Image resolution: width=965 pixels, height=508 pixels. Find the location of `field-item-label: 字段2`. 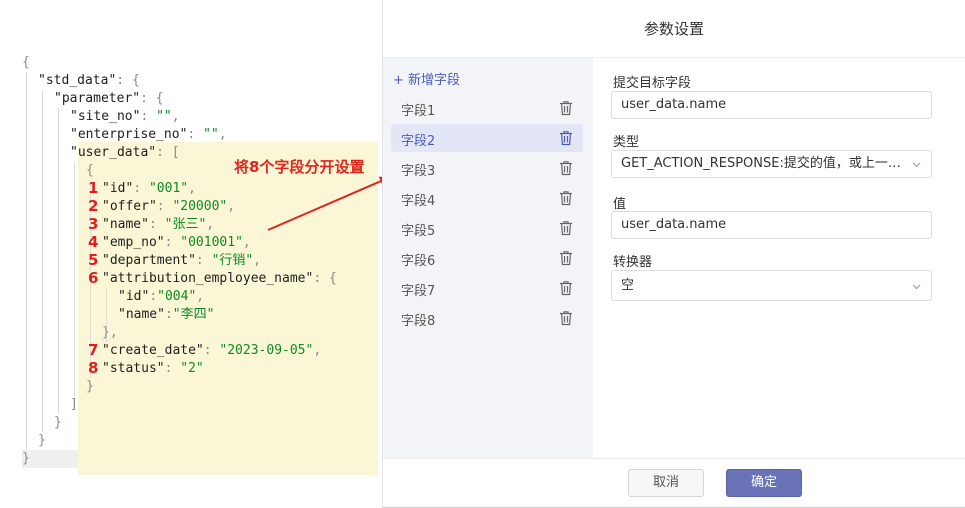

field-item-label: 字段2 is located at coordinates (418, 141).